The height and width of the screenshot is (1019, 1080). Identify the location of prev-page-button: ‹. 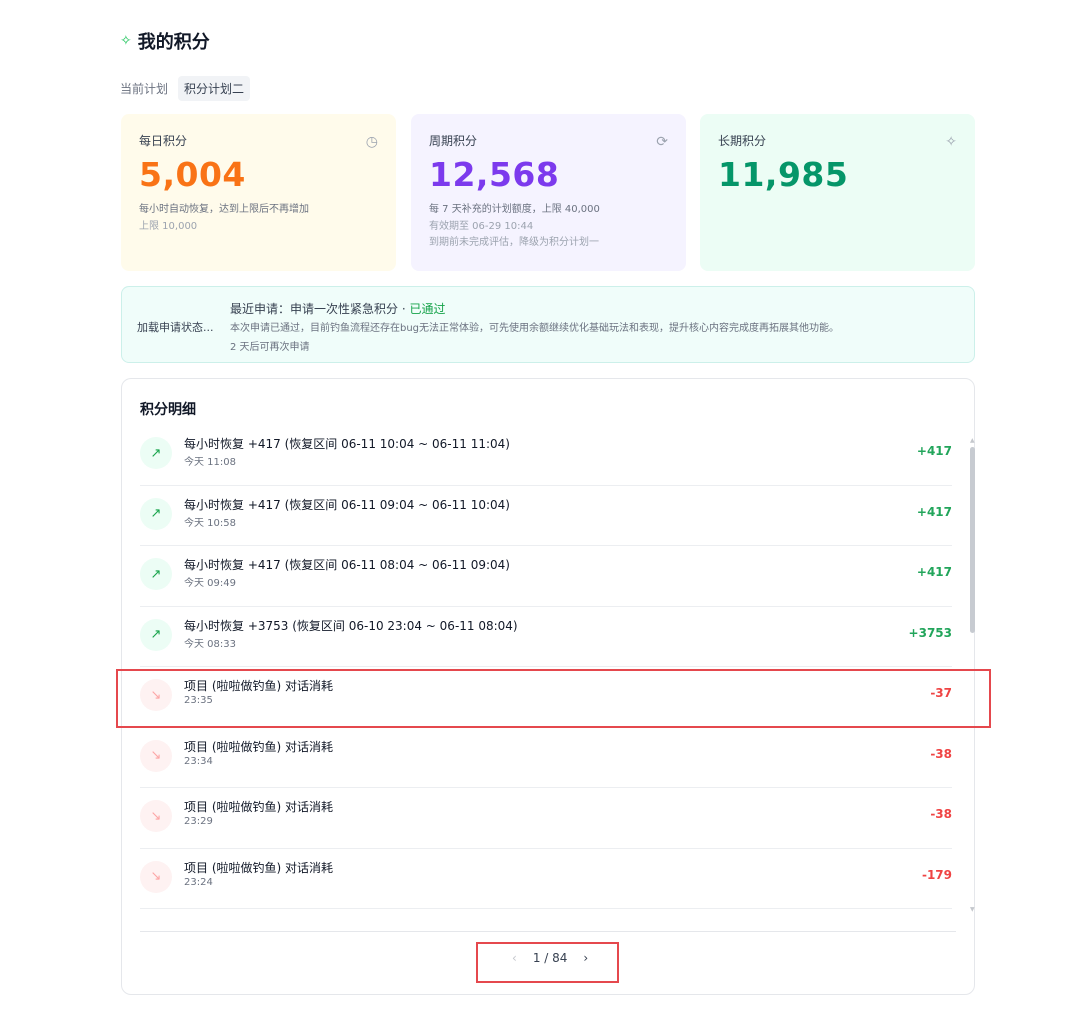
(514, 958).